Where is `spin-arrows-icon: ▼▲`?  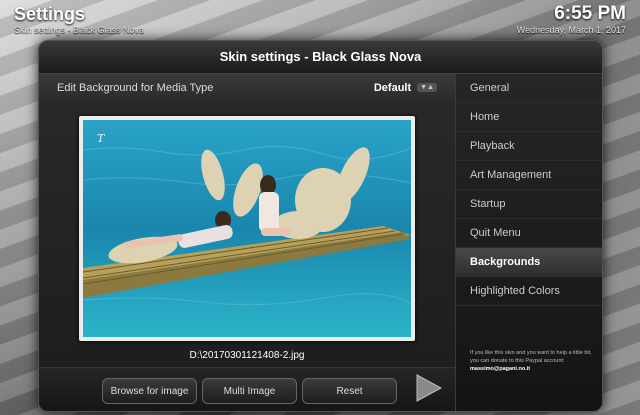 spin-arrows-icon: ▼▲ is located at coordinates (427, 87).